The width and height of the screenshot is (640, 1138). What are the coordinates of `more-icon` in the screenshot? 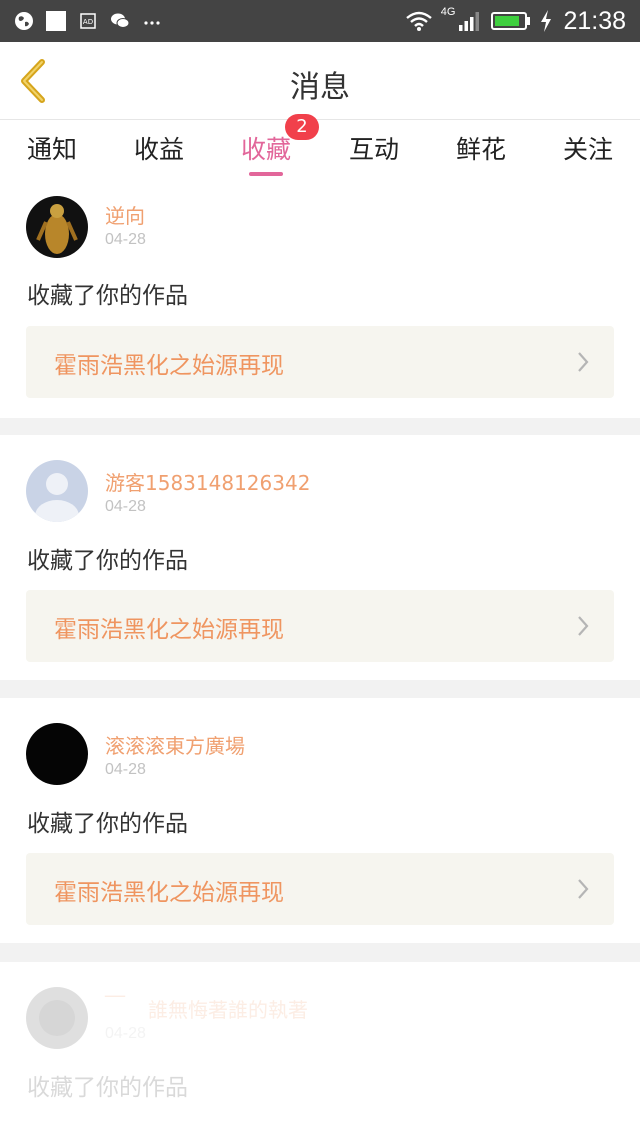 It's located at (152, 23).